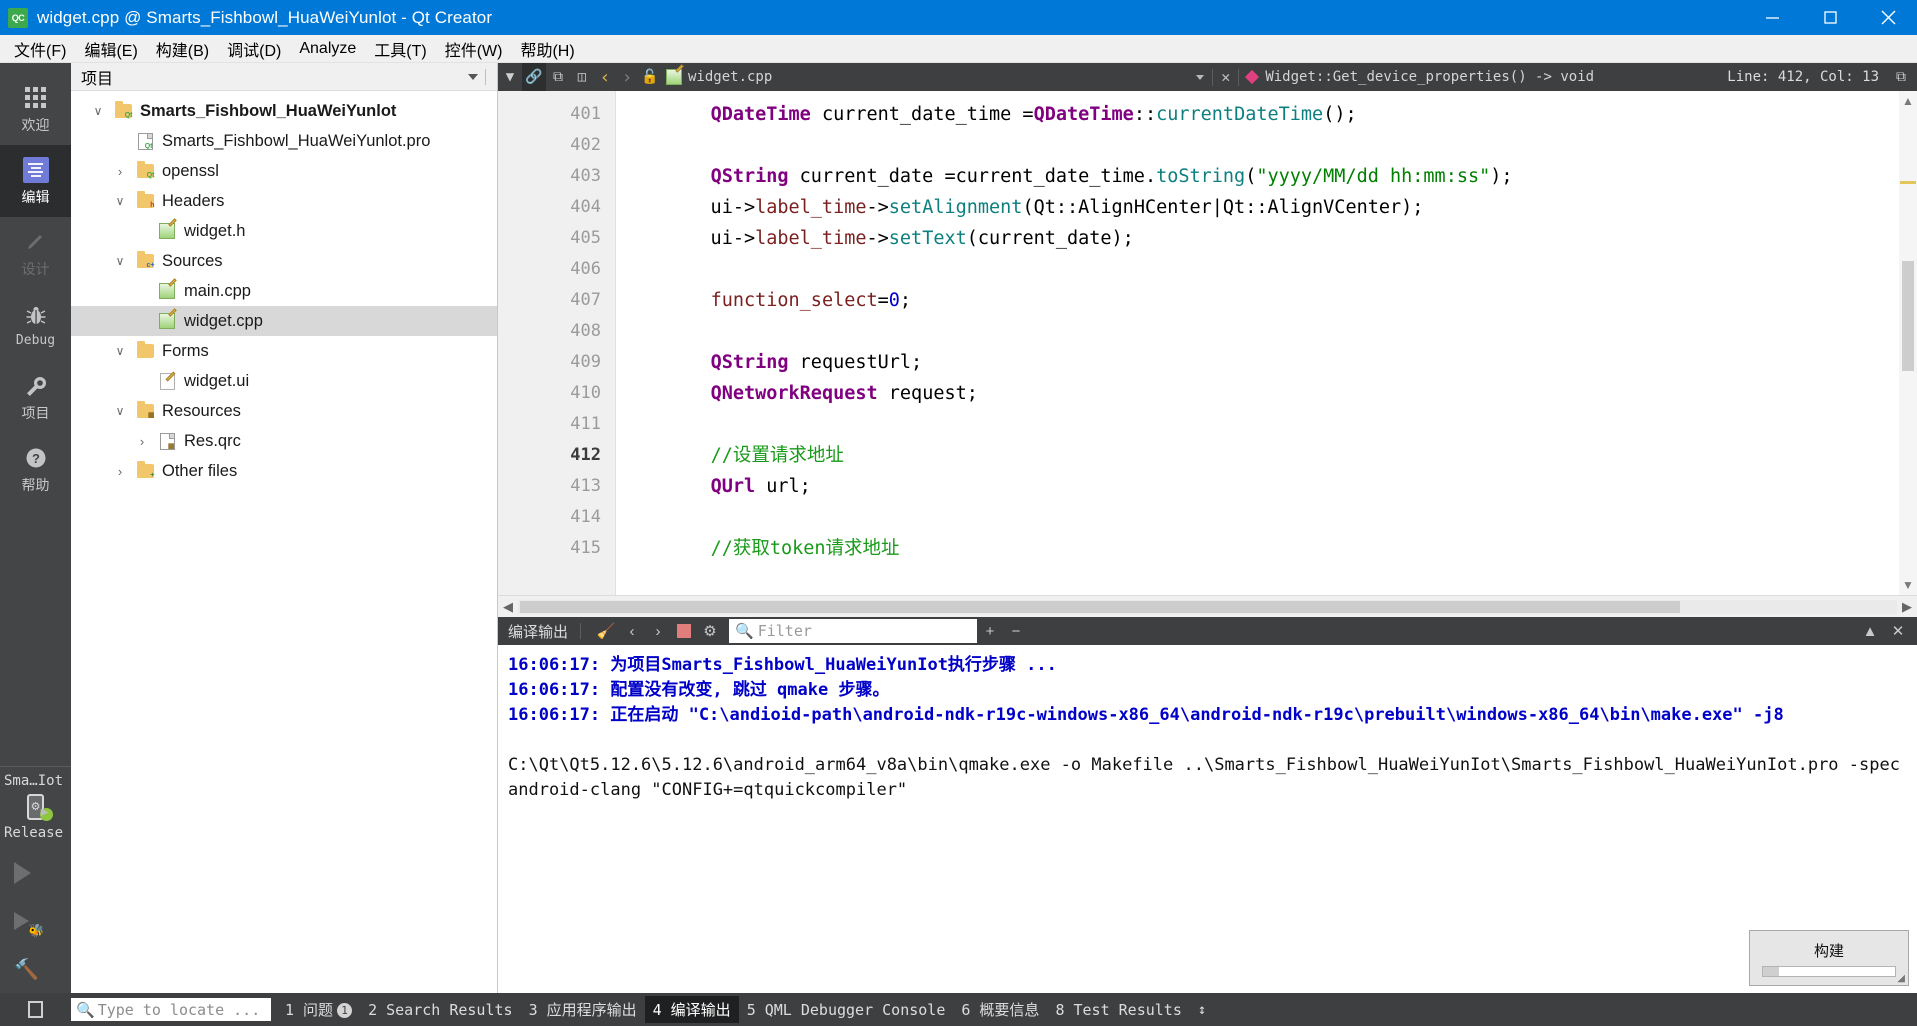 This screenshot has height=1026, width=1917. Describe the element at coordinates (284, 111) in the screenshot. I see `tree-item-smarts-fishbowl-huaweiyunlot: ∨ Qt Smarts_Fishbowl_HuaWeiYunlot` at that location.